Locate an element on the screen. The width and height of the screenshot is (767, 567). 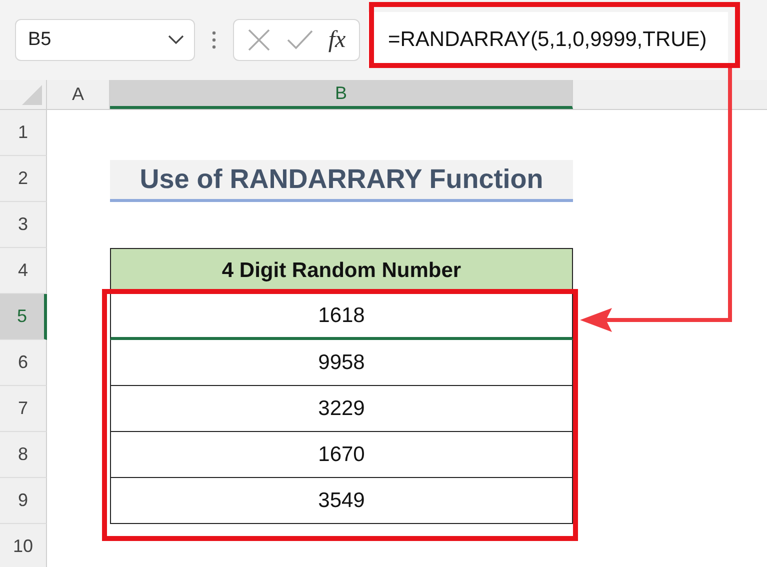
check-icon is located at coordinates (300, 40).